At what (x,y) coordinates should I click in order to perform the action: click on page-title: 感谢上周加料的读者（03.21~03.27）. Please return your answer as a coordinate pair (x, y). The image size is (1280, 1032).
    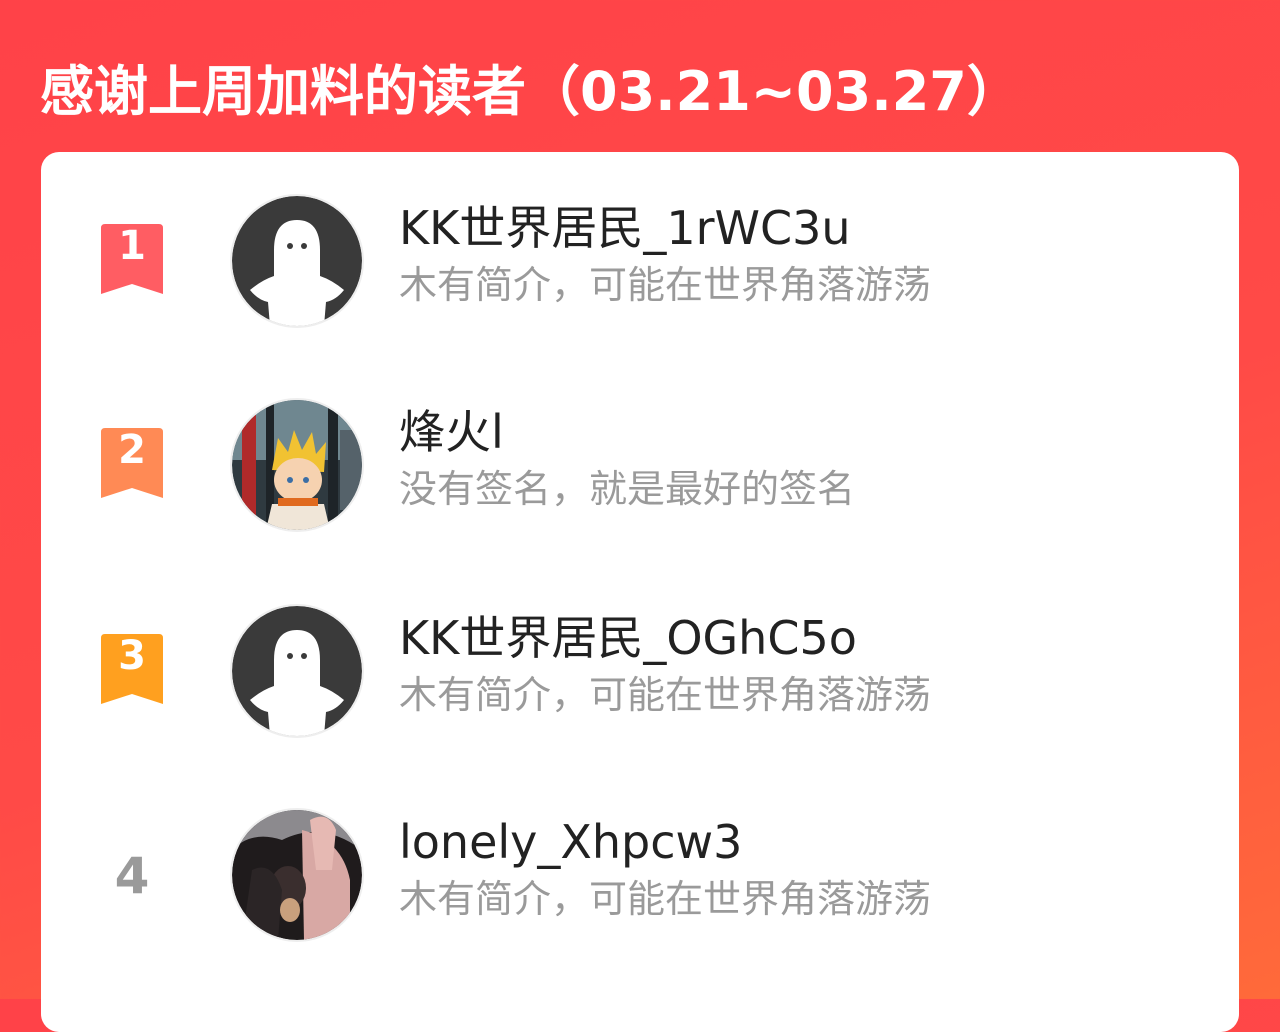
    Looking at the image, I should click on (530, 91).